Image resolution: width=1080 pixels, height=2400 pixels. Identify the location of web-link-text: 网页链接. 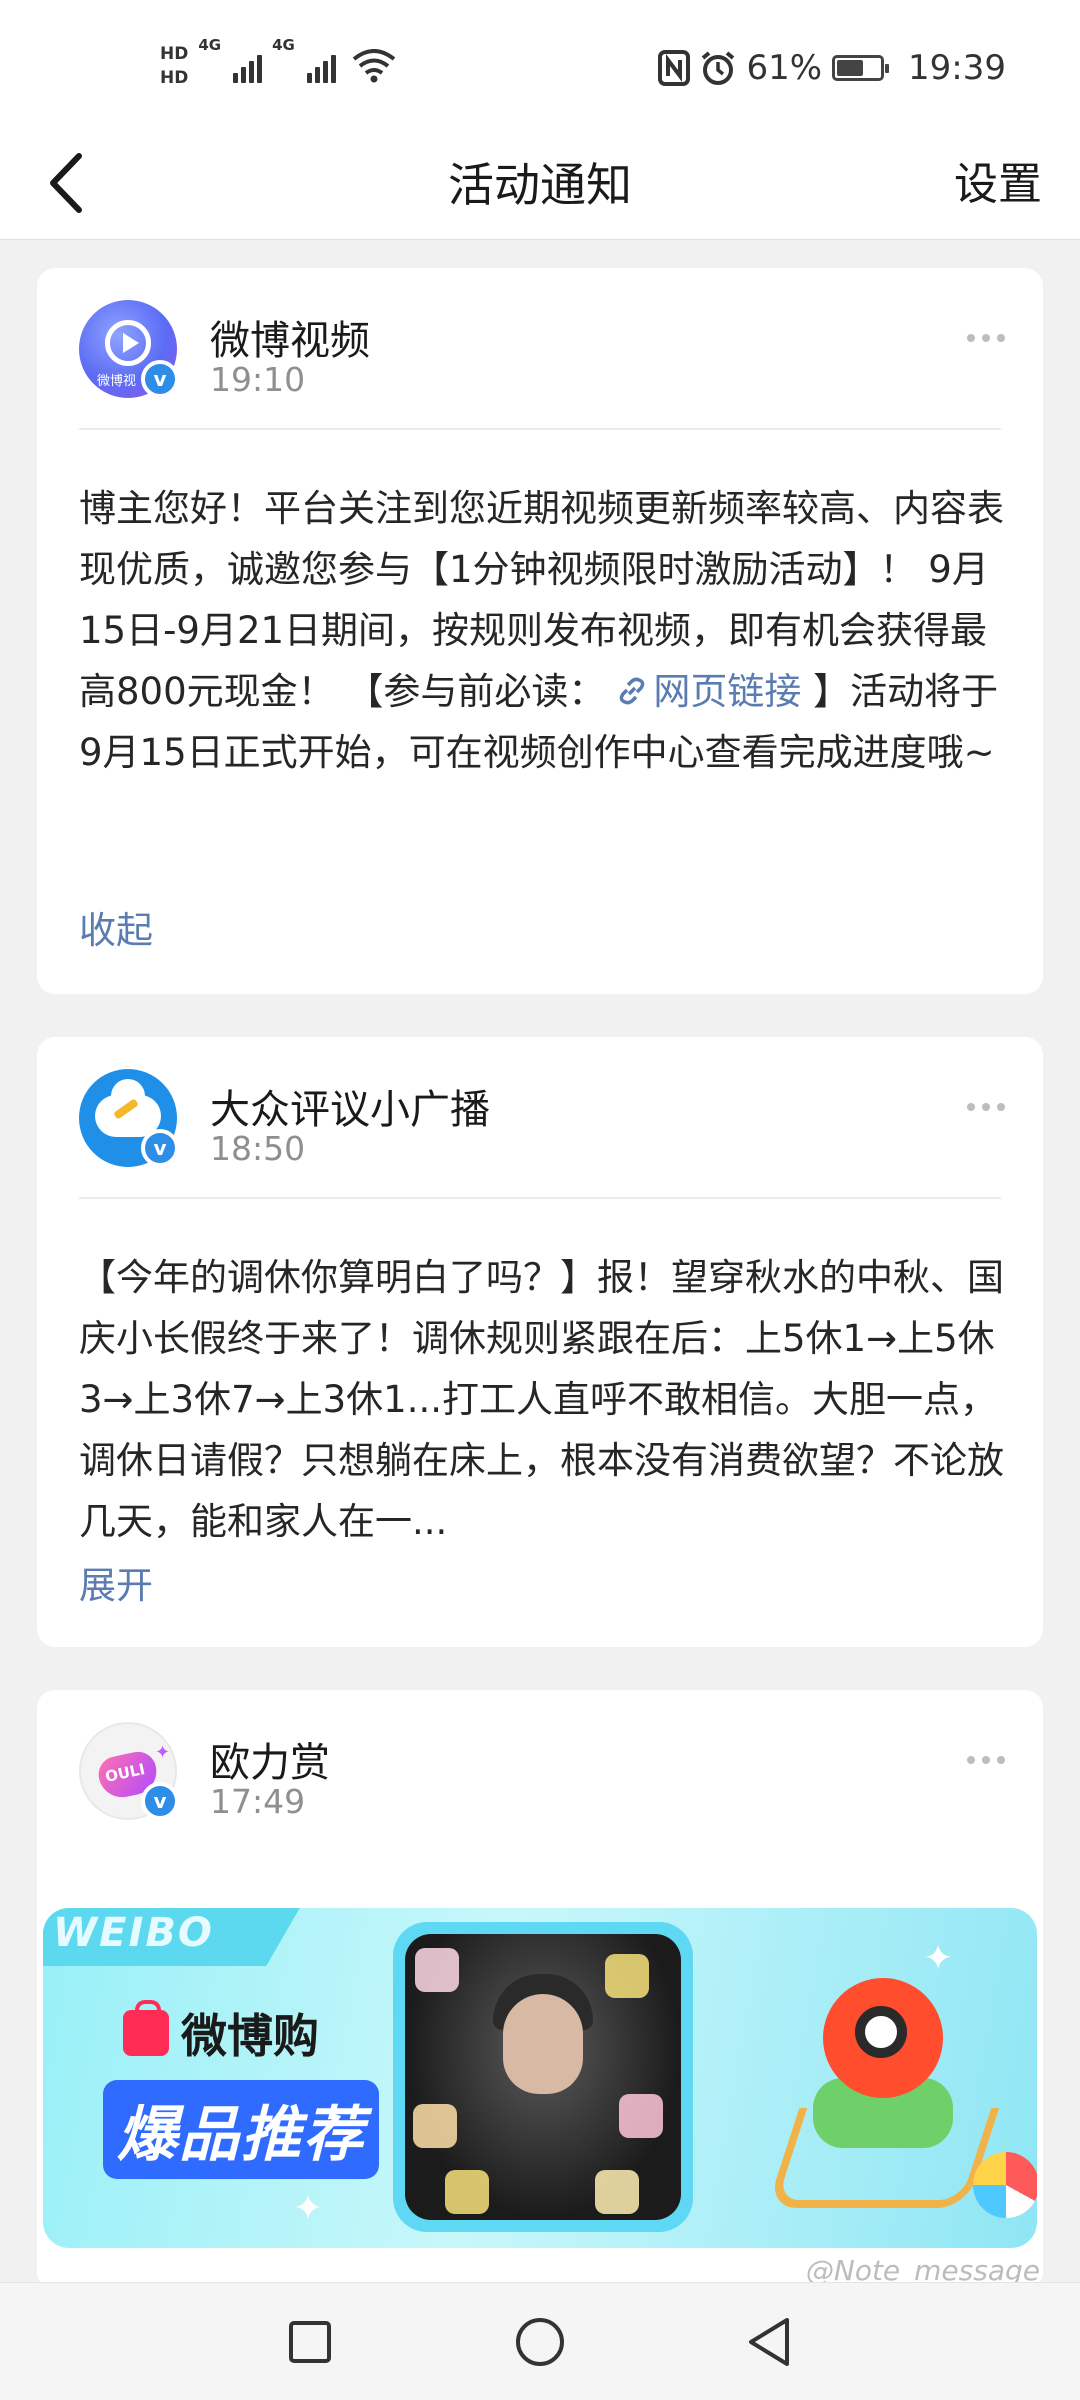
(727, 691).